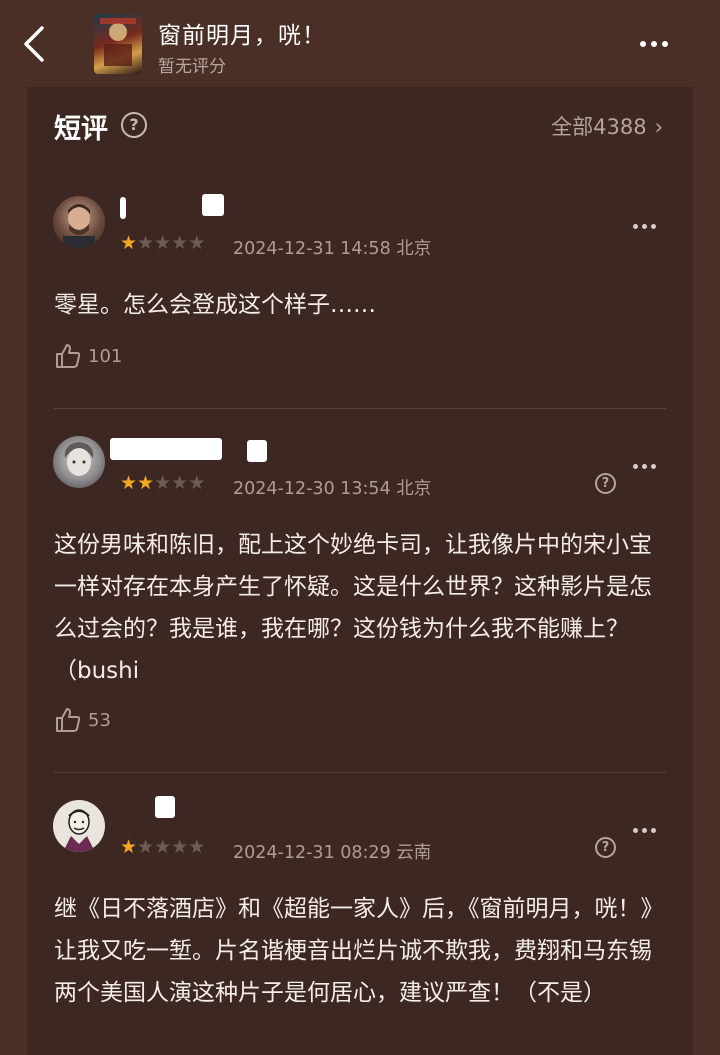 This screenshot has height=1055, width=720. I want to click on like-button: 53, so click(82, 720).